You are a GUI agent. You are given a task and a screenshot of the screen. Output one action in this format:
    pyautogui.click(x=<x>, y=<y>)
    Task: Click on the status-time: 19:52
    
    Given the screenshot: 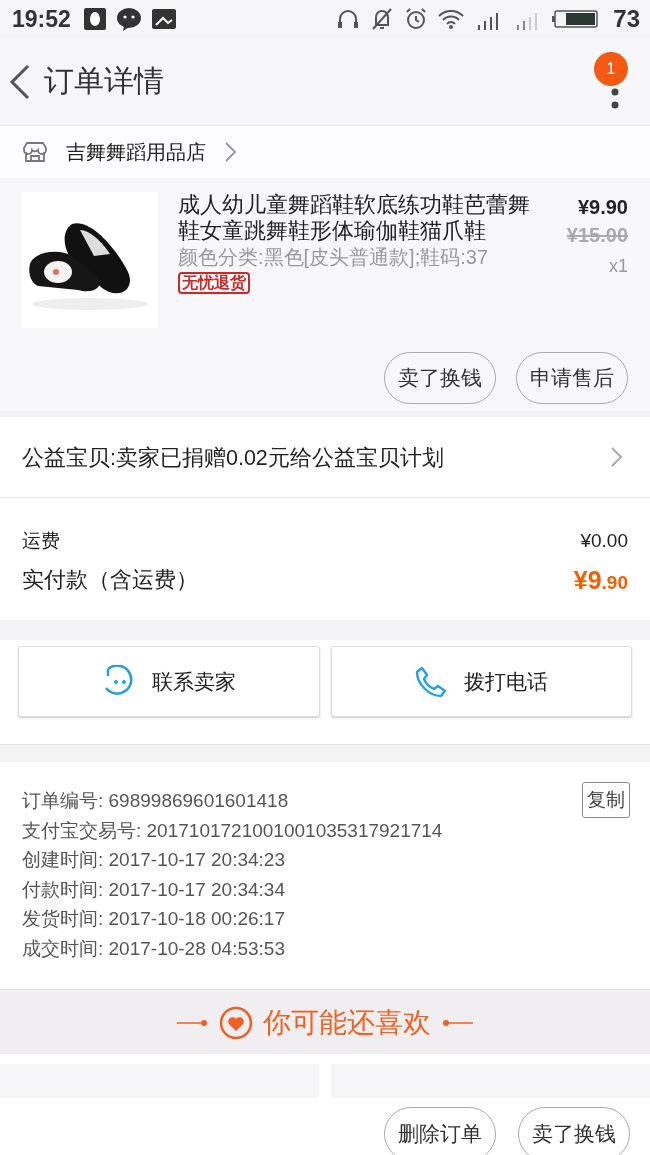 What is the action you would take?
    pyautogui.click(x=41, y=19)
    